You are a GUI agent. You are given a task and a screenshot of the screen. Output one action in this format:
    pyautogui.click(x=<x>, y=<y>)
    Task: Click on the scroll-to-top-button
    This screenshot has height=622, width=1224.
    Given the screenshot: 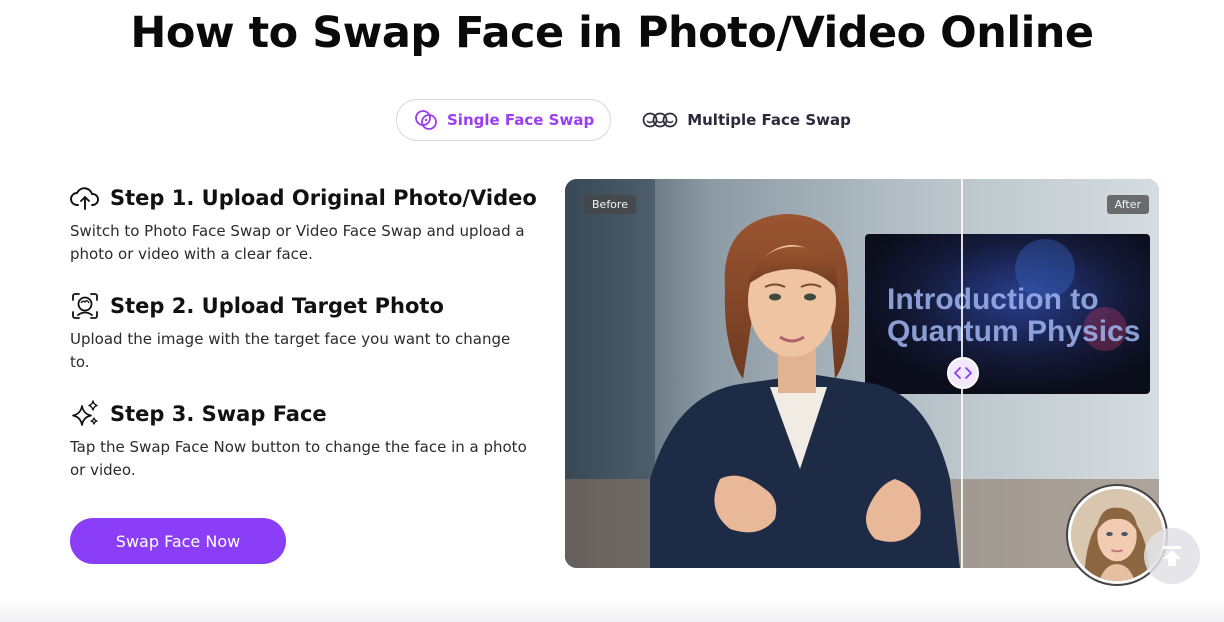 What is the action you would take?
    pyautogui.click(x=1172, y=556)
    